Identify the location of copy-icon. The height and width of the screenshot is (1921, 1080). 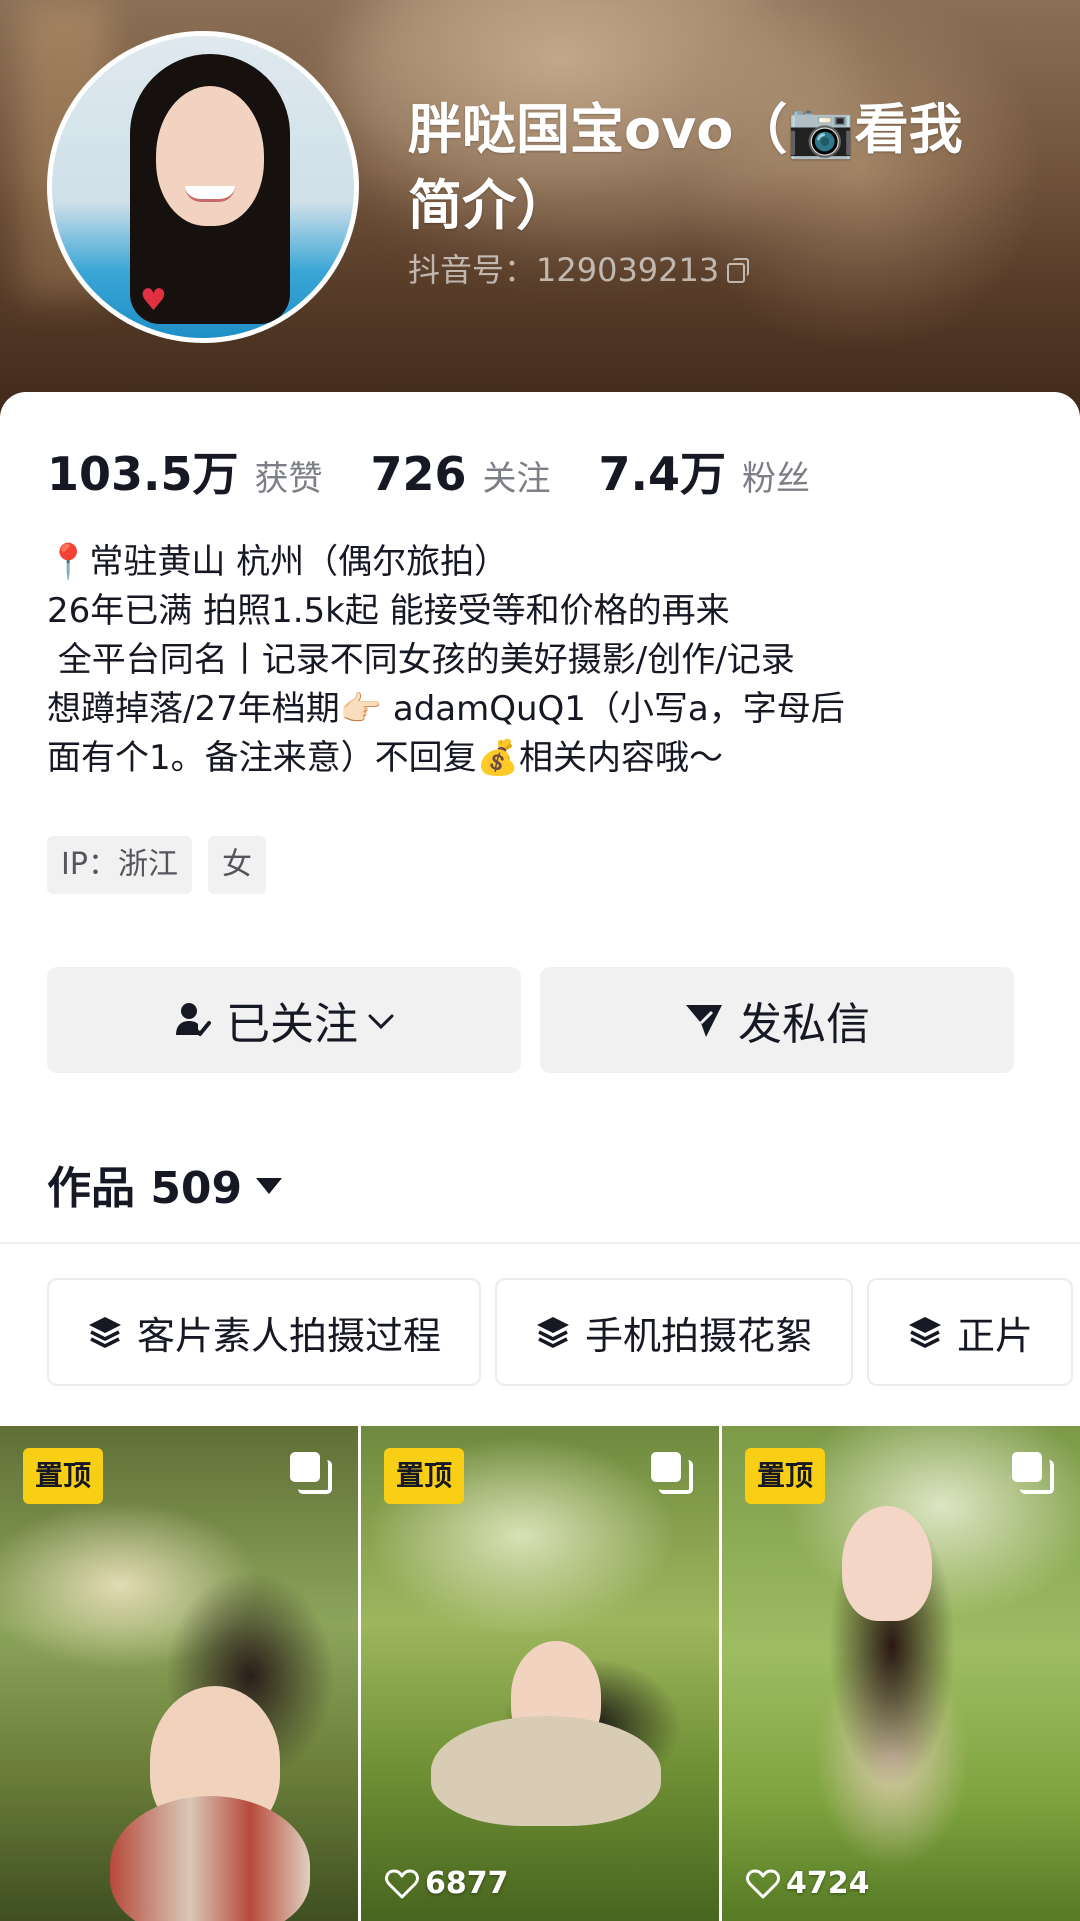
(738, 270).